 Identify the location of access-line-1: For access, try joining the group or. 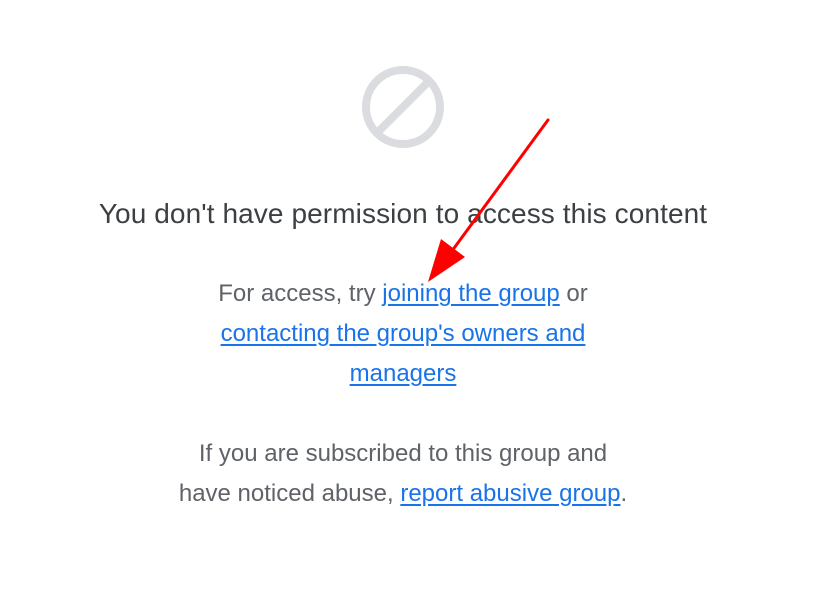
(403, 294).